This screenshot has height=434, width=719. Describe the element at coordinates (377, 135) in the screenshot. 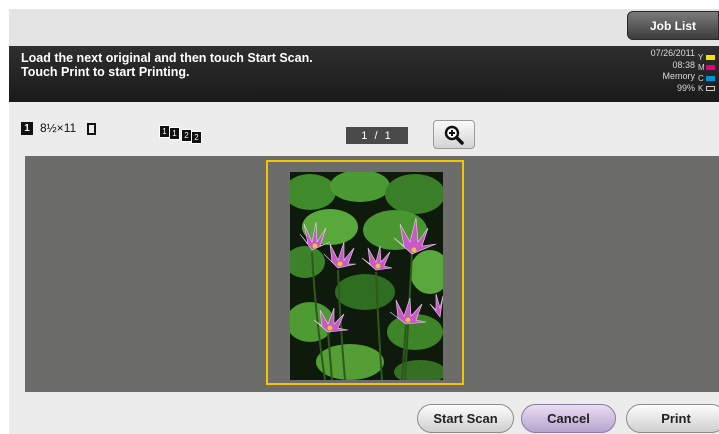

I see `page-counter: 1 / 1` at that location.